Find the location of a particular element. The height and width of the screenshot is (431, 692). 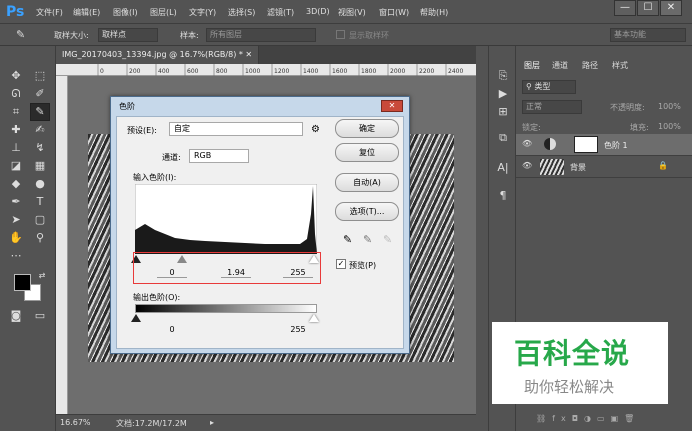

dodge-tool-icon: ● is located at coordinates (40, 184).